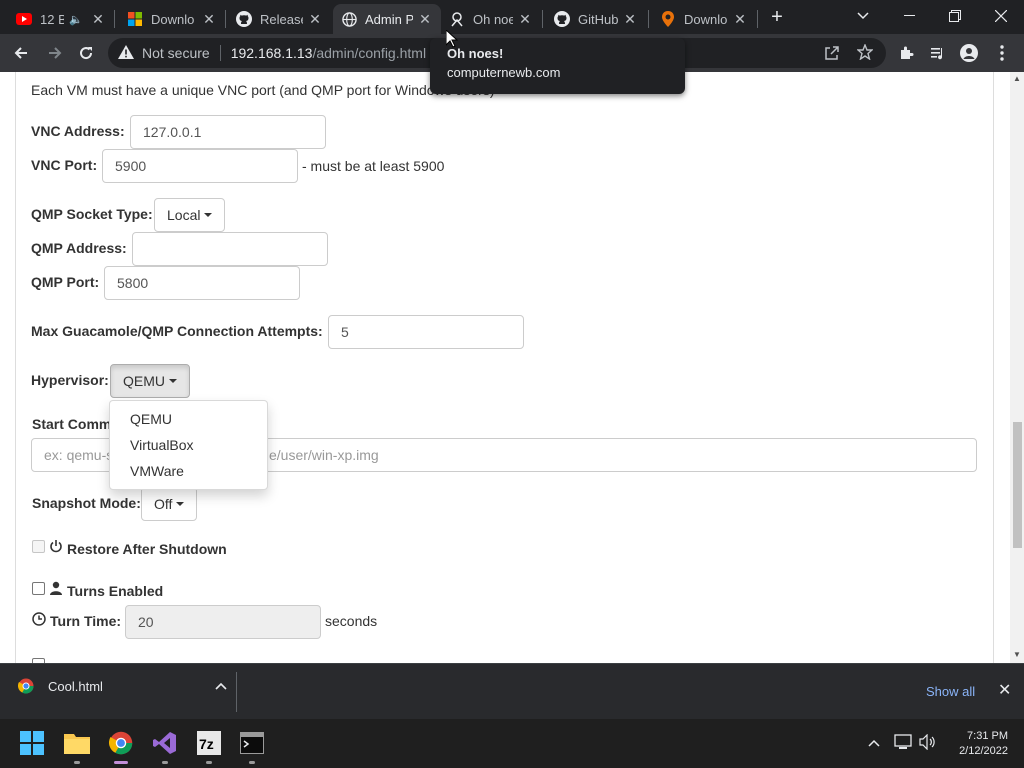  I want to click on tab-github: GitHub ✕, so click(596, 19).